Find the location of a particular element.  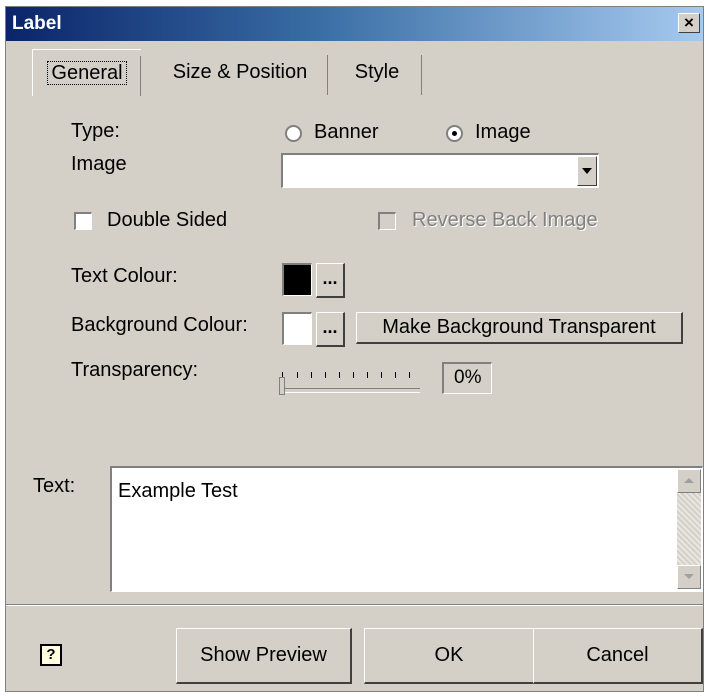

close-icon: × is located at coordinates (689, 22).